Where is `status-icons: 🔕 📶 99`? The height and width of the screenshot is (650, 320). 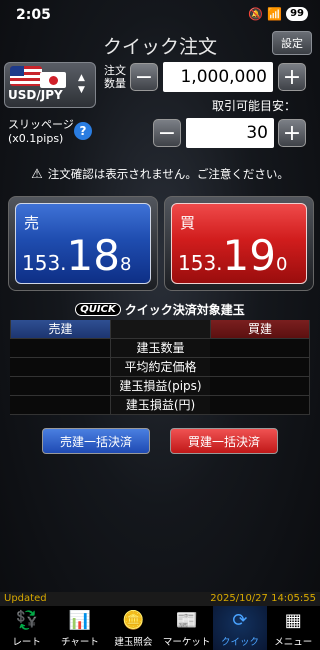 status-icons: 🔕 📶 99 is located at coordinates (278, 14).